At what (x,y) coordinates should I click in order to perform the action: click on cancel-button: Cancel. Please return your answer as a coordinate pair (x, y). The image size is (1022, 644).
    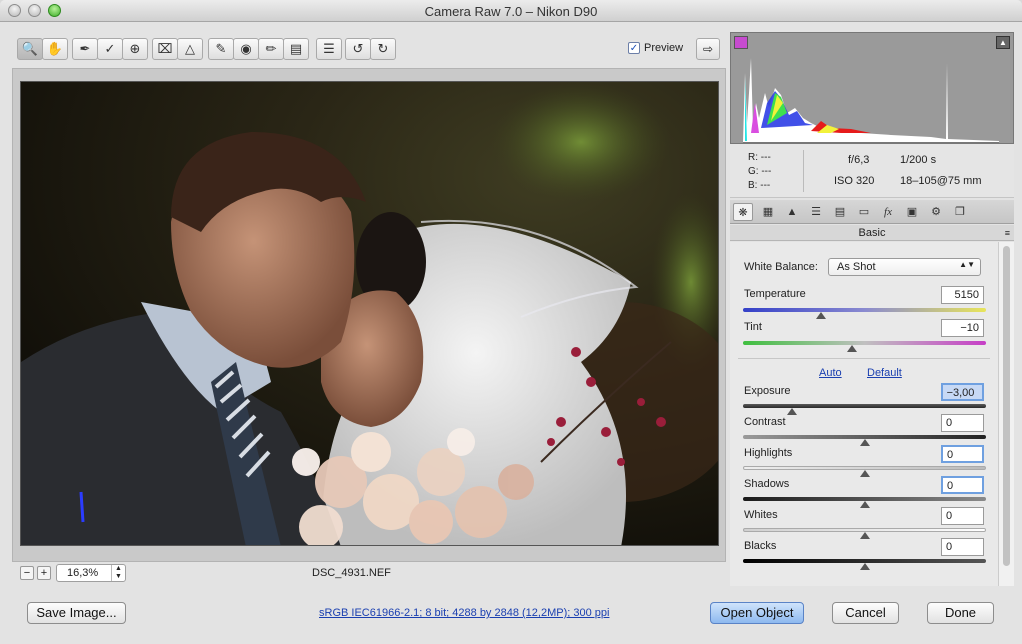
    Looking at the image, I should click on (865, 613).